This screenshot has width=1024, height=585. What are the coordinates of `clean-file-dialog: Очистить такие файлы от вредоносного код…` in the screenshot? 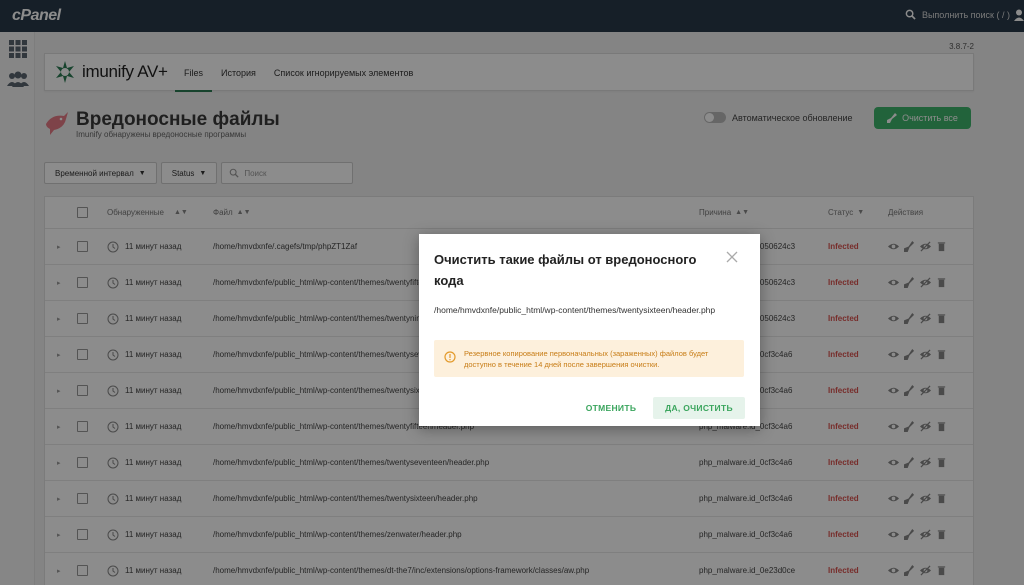 It's located at (589, 330).